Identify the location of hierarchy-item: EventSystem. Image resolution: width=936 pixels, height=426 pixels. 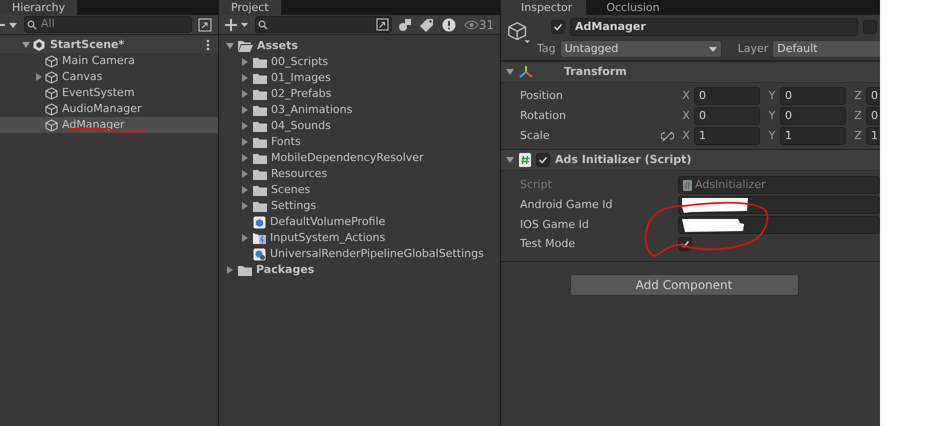
(109, 93).